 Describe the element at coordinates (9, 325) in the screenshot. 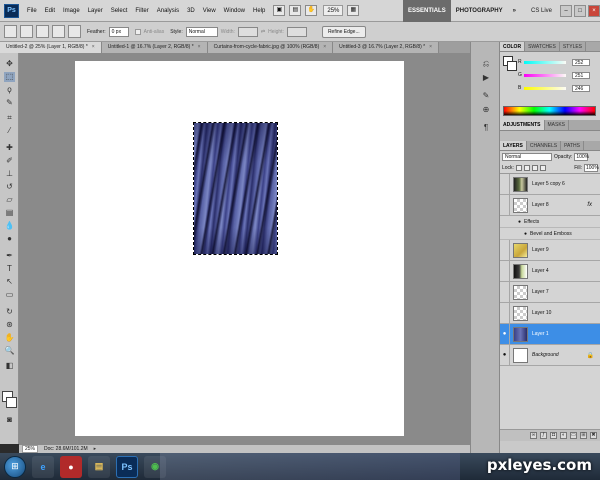

I see `3d-orbit-tool-icon: ⊛` at that location.